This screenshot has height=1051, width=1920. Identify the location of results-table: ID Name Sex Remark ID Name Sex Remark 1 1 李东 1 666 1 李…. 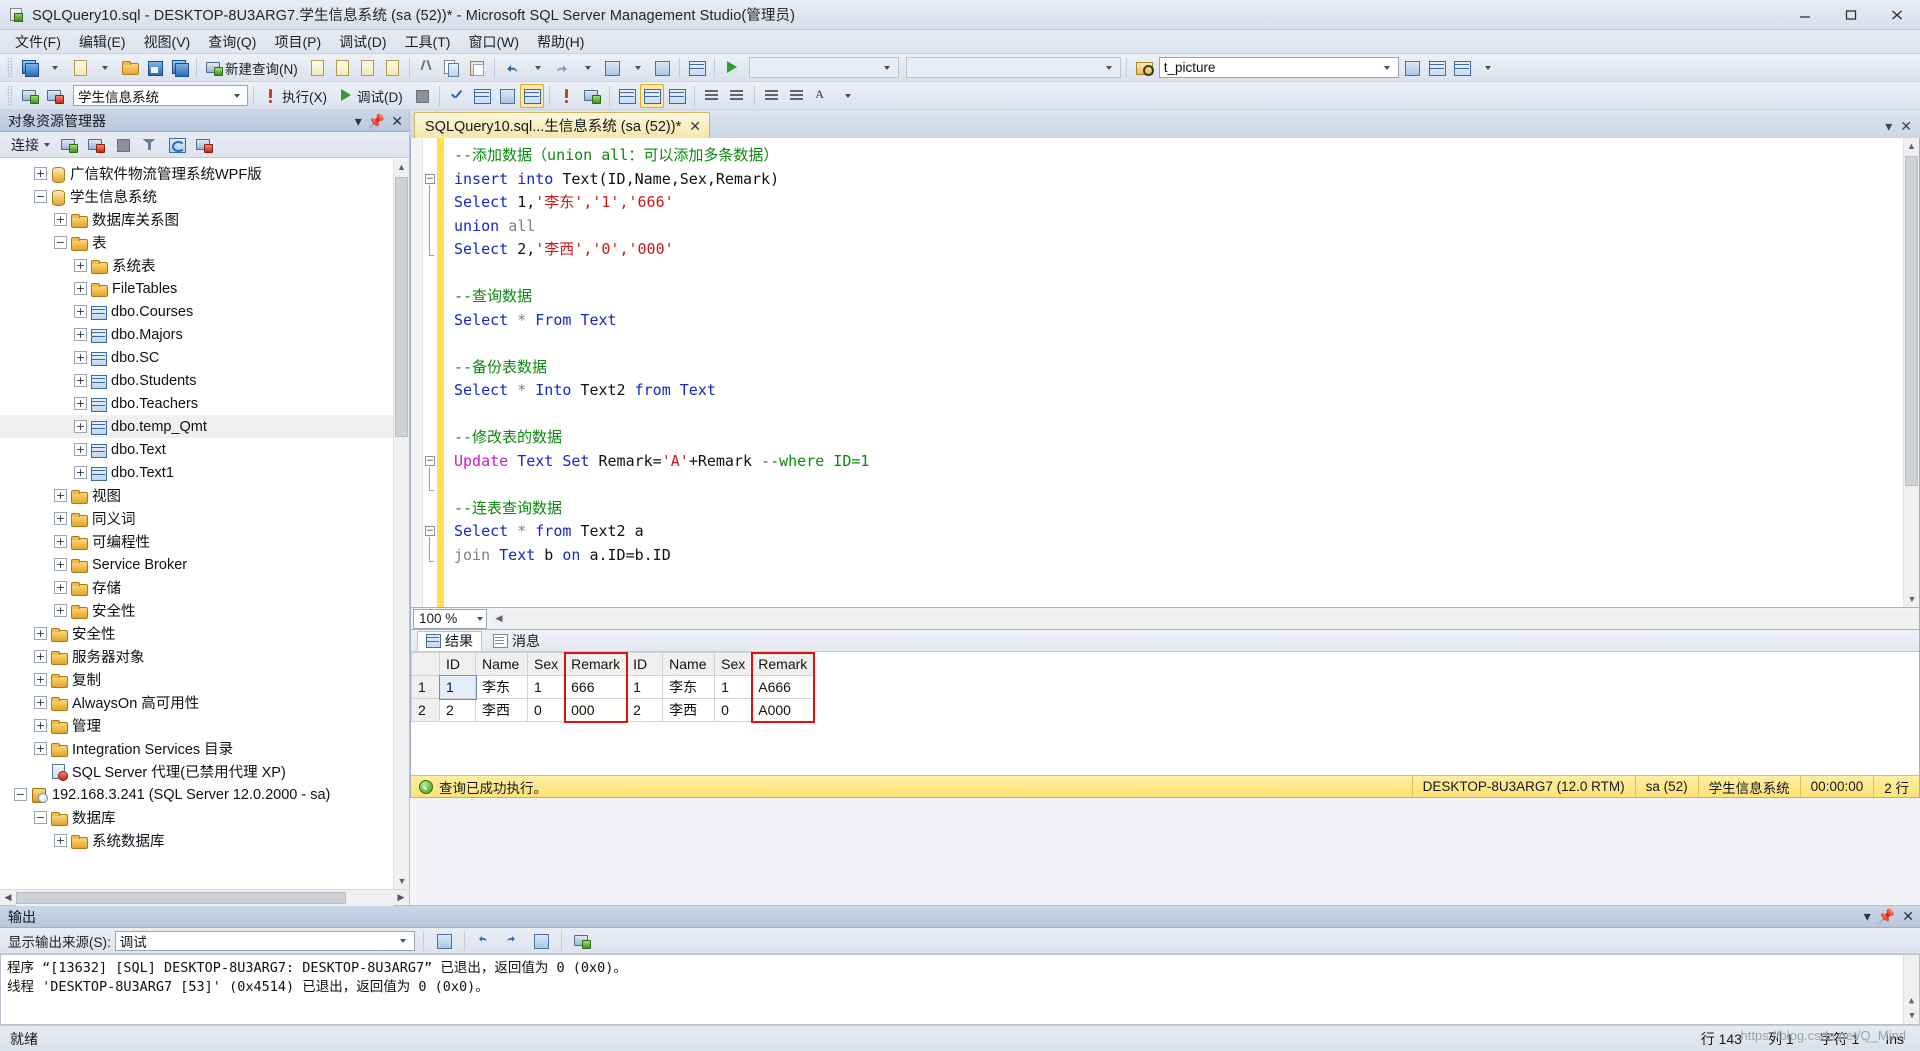
(613, 687).